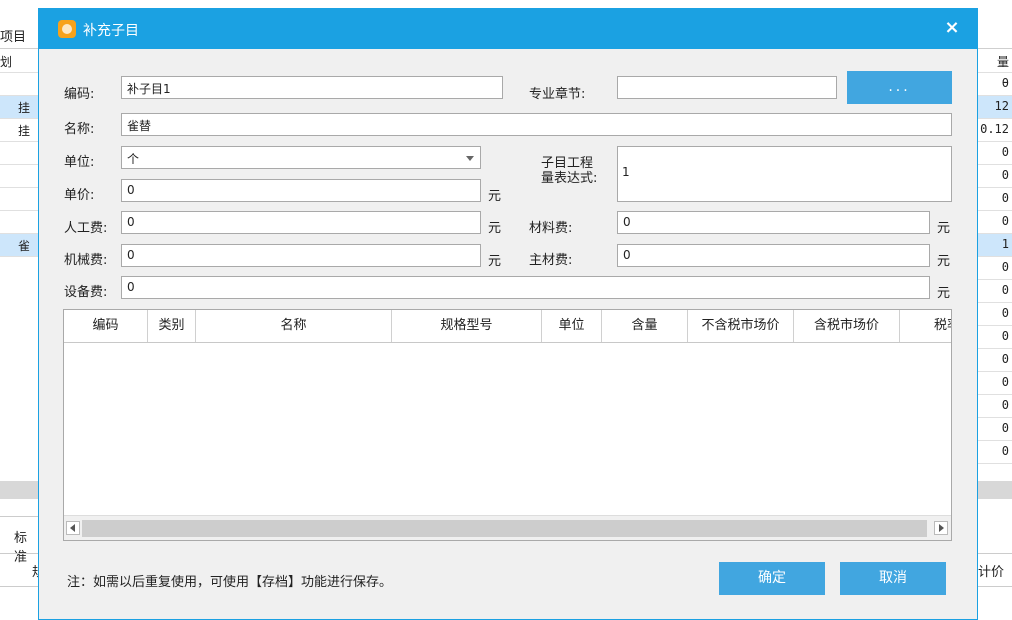 The image size is (1012, 620). Describe the element at coordinates (79, 162) in the screenshot. I see `unit-label: 单位:` at that location.